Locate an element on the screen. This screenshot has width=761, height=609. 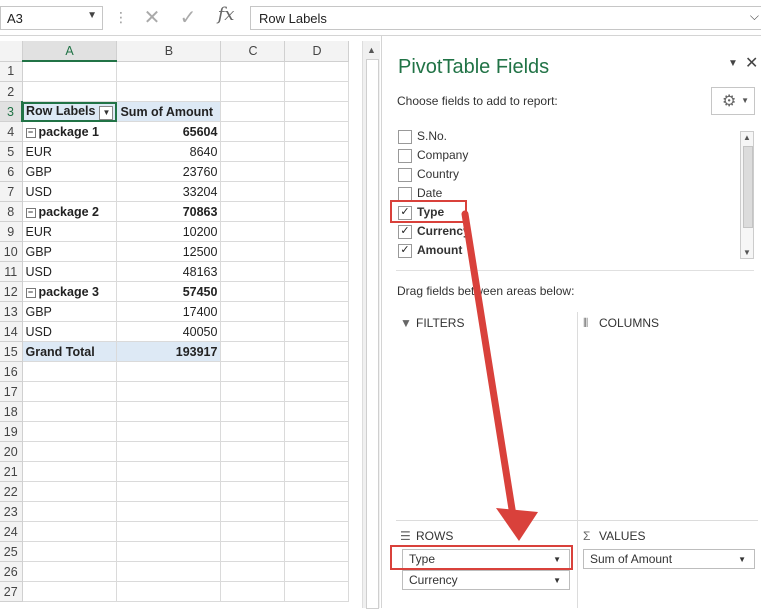
field-item: Country is located at coordinates (458, 175).